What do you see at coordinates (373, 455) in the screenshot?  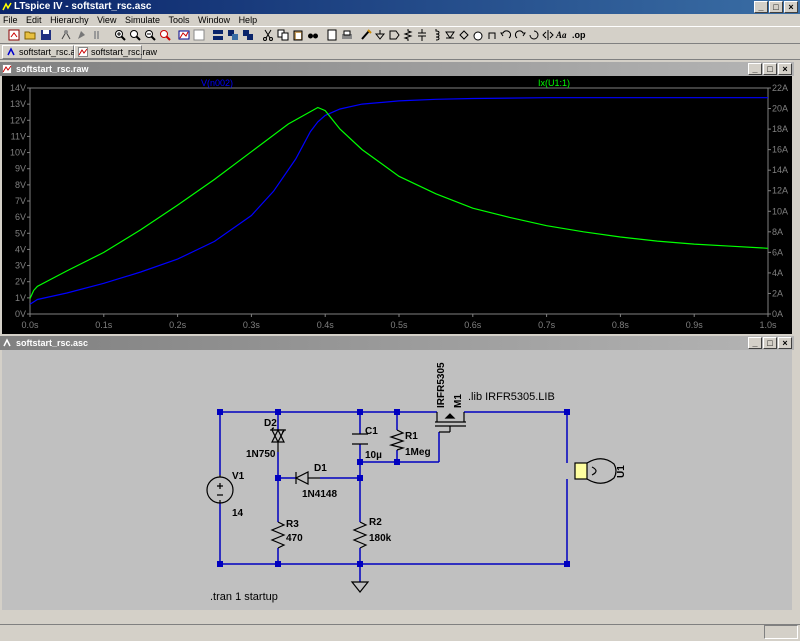 I see `label-c1-value: 10µ` at bounding box center [373, 455].